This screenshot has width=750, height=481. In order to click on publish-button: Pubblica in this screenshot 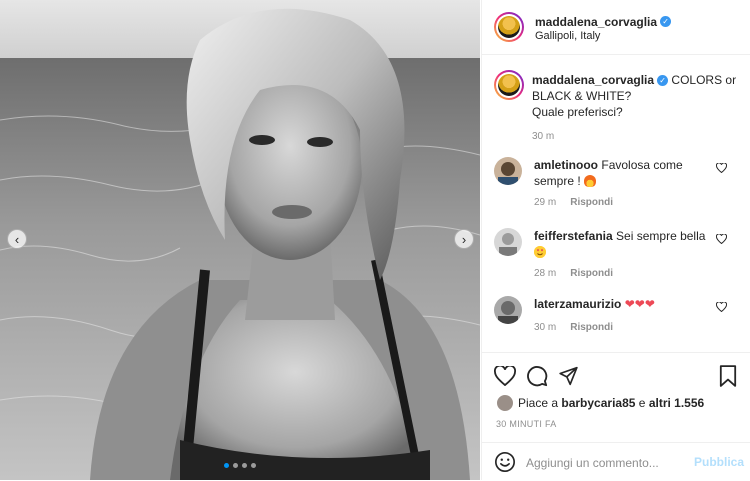, I will do `click(719, 462)`.